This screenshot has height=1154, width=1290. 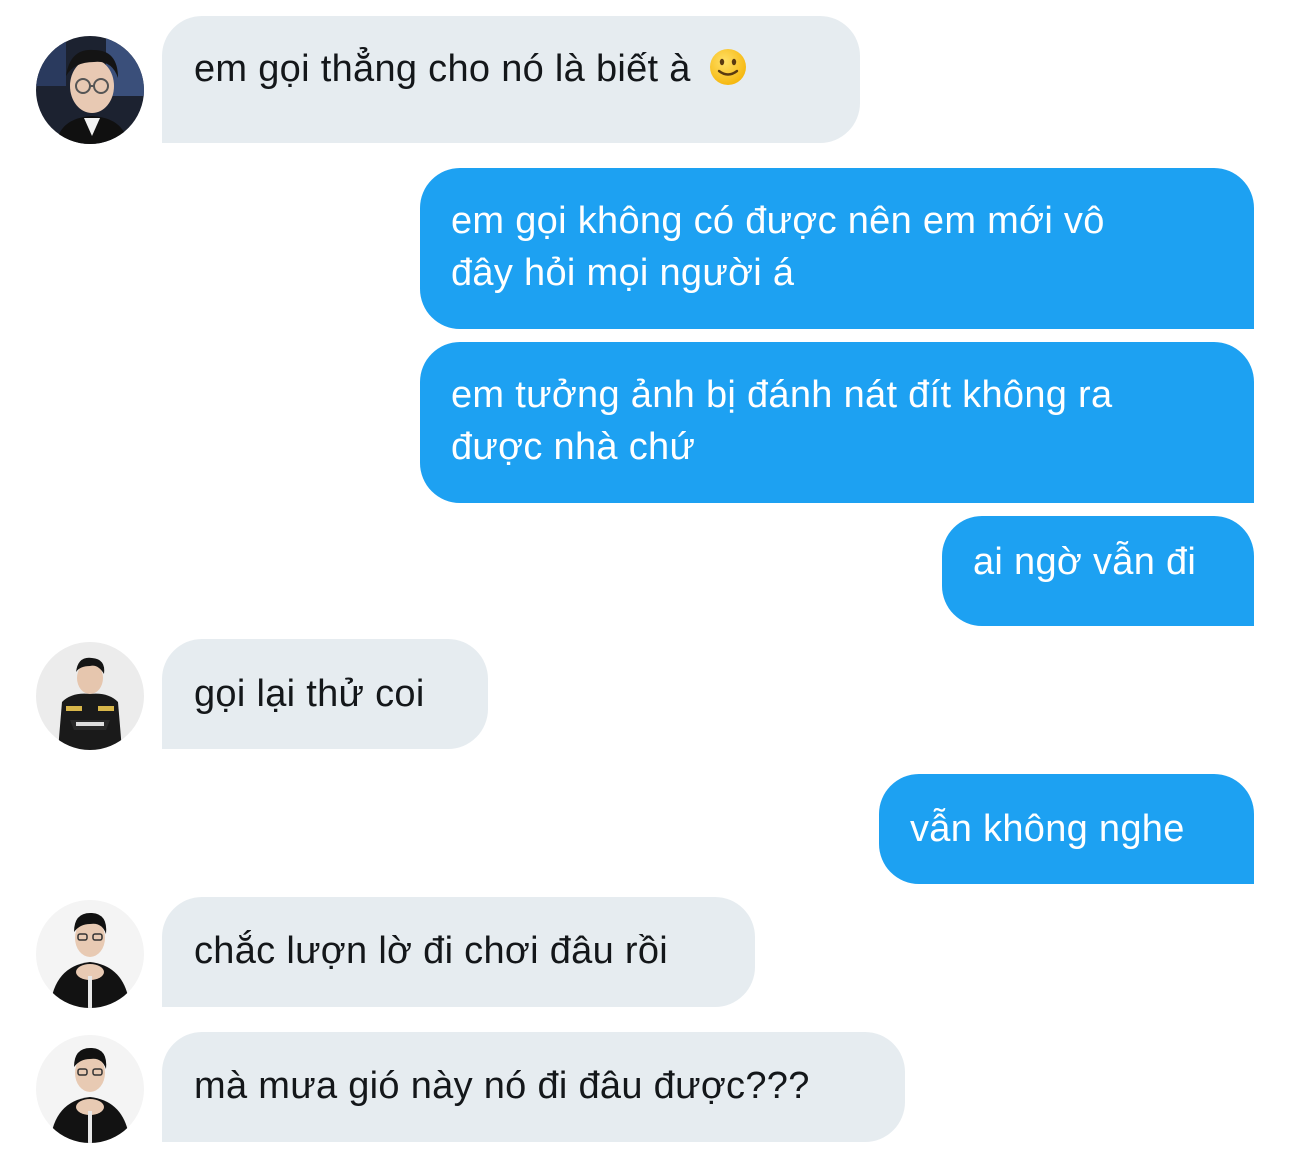 What do you see at coordinates (502, 1086) in the screenshot?
I see `message-text: mà mưa gió này nó đi đâu được???` at bounding box center [502, 1086].